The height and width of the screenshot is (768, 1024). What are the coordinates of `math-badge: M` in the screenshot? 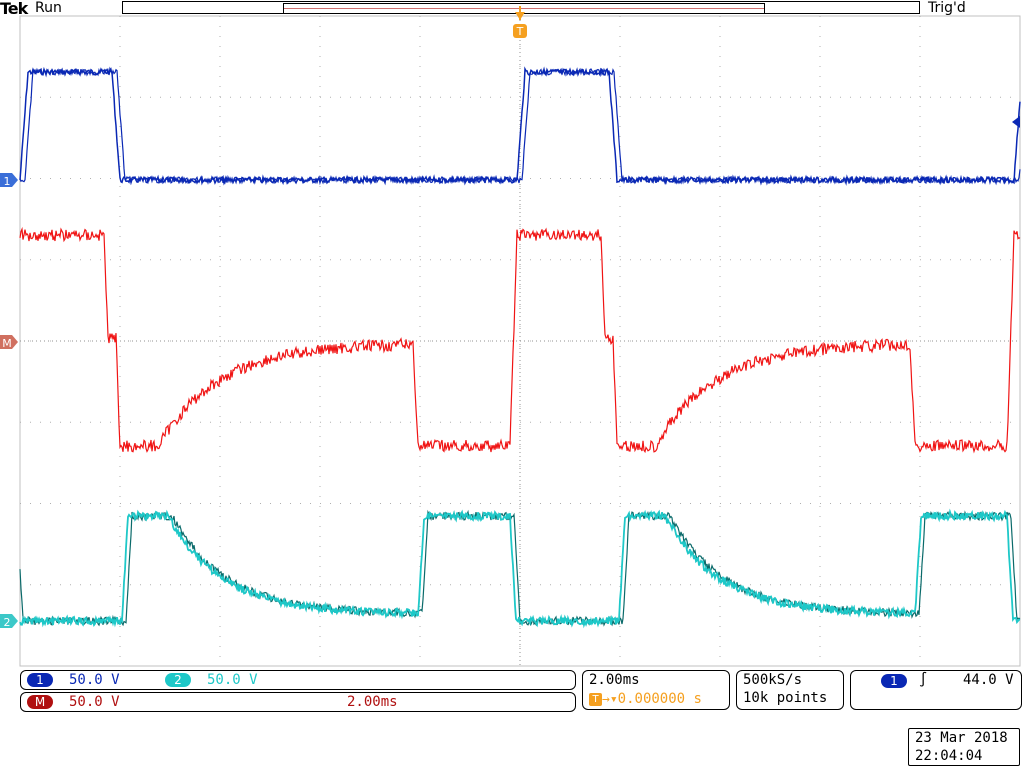 It's located at (40, 702).